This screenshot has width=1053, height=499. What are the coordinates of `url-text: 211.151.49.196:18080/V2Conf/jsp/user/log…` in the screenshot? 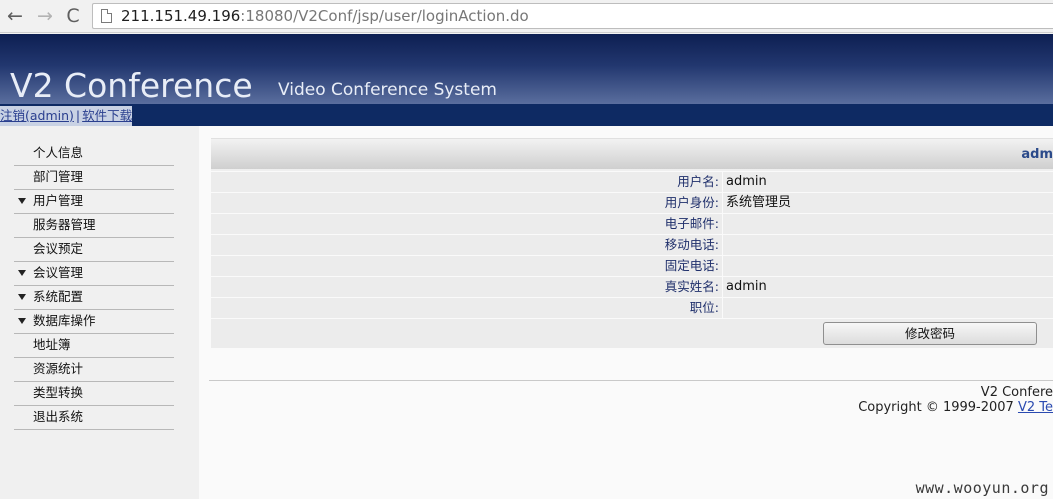 It's located at (325, 16).